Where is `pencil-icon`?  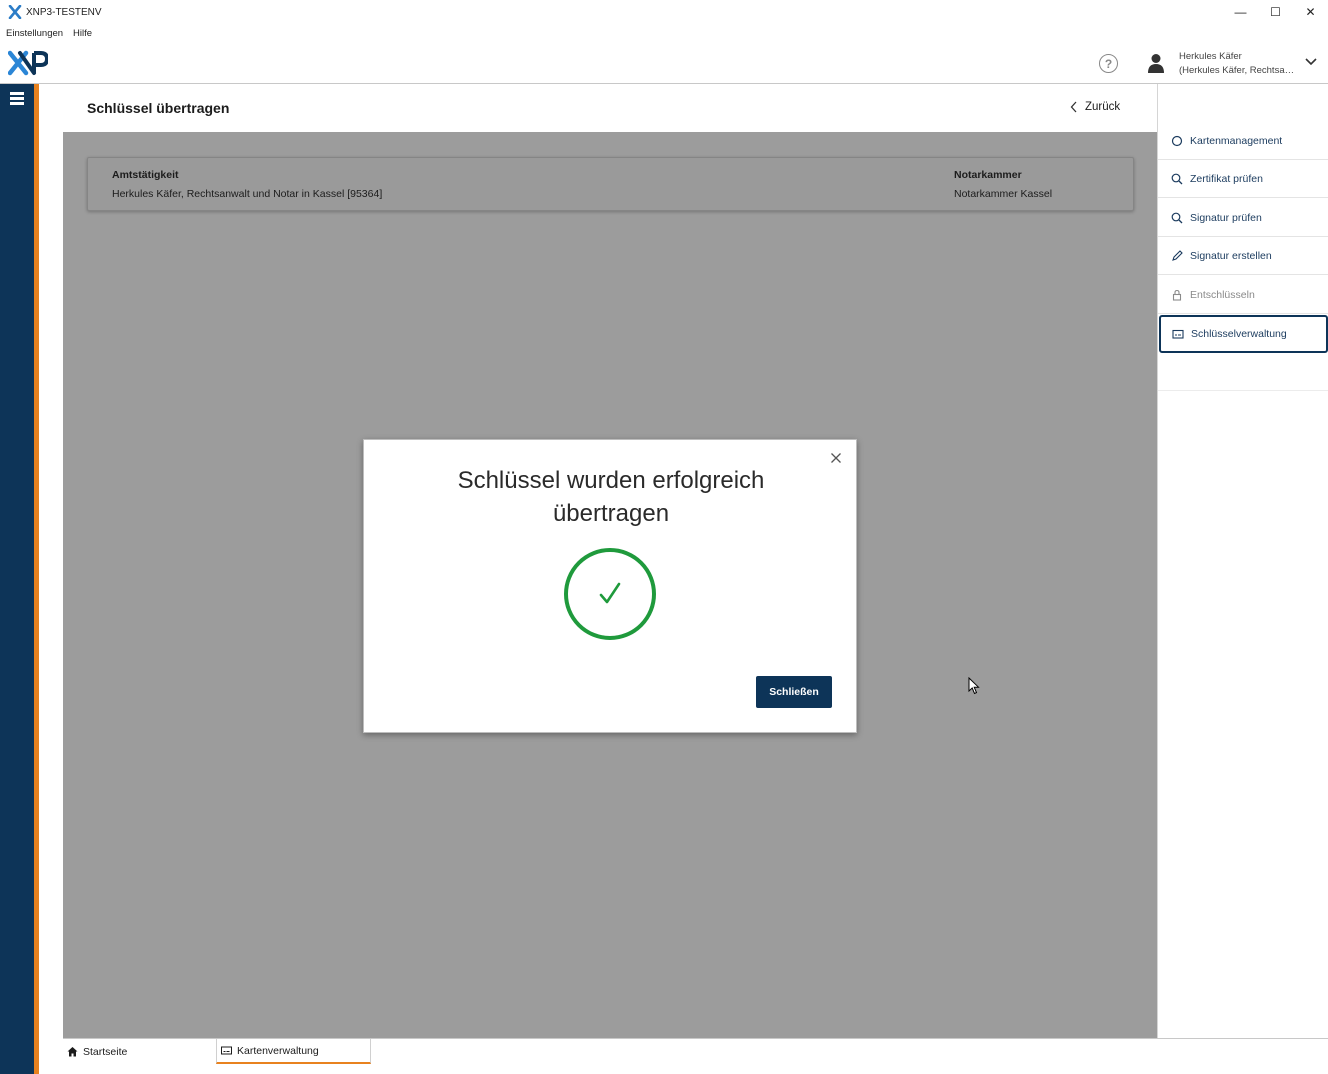 pencil-icon is located at coordinates (1177, 255).